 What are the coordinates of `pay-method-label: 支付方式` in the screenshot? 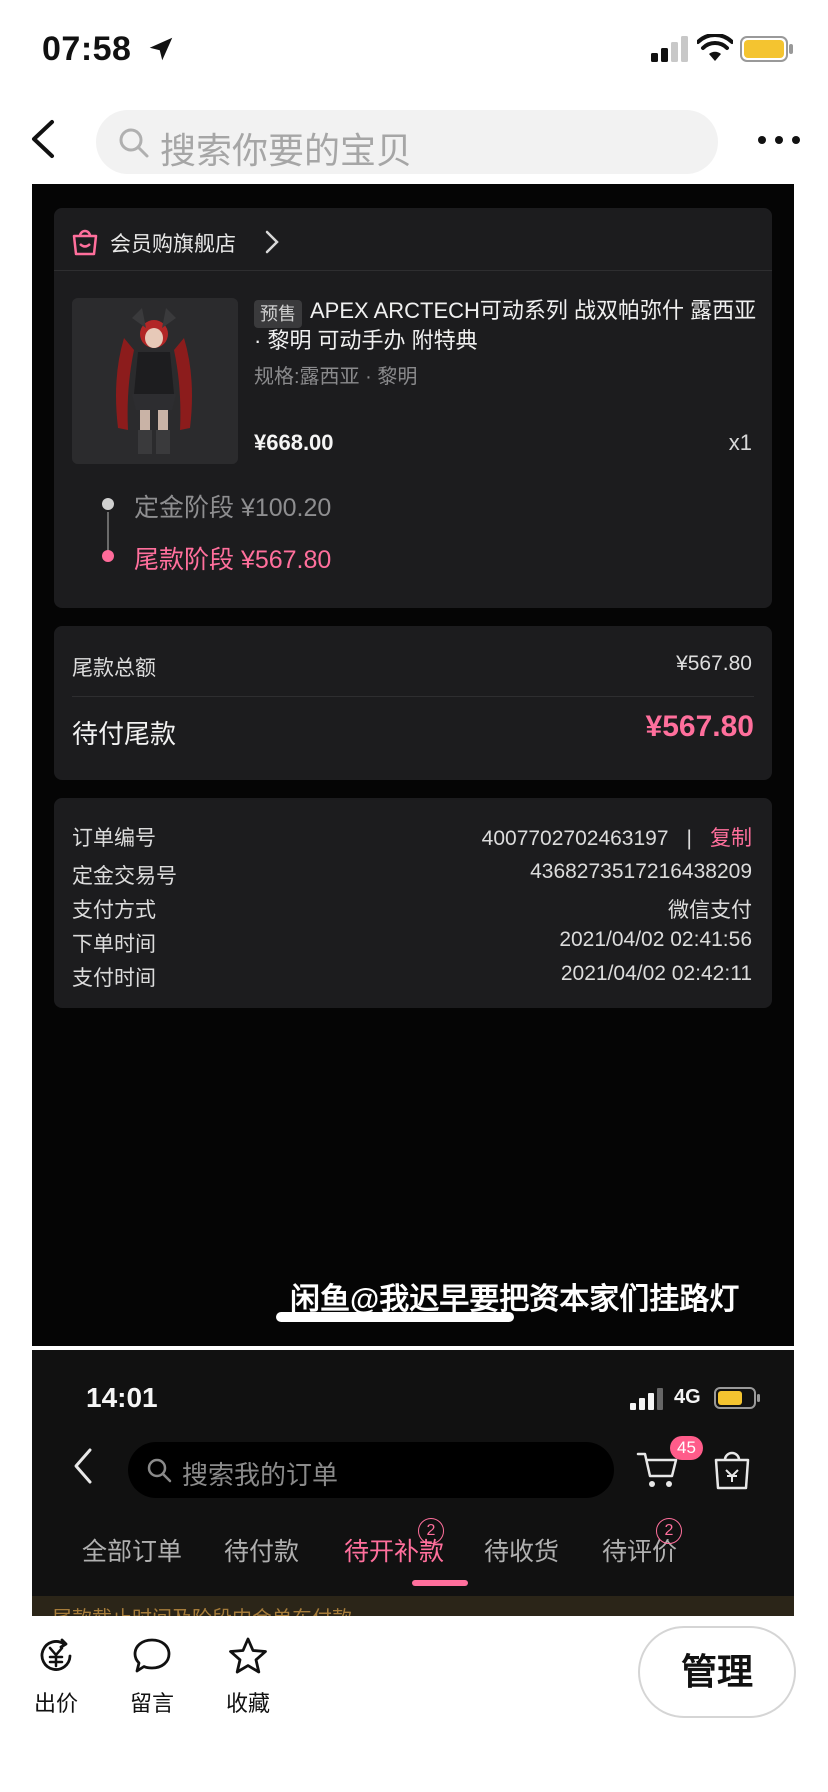 It's located at (114, 910).